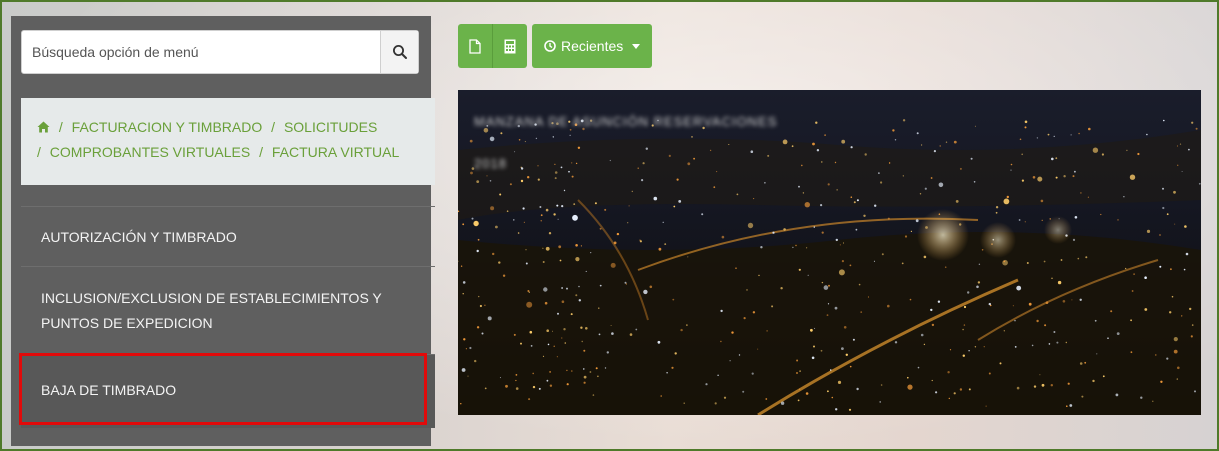  Describe the element at coordinates (475, 46) in the screenshot. I see `new-document-button` at that location.